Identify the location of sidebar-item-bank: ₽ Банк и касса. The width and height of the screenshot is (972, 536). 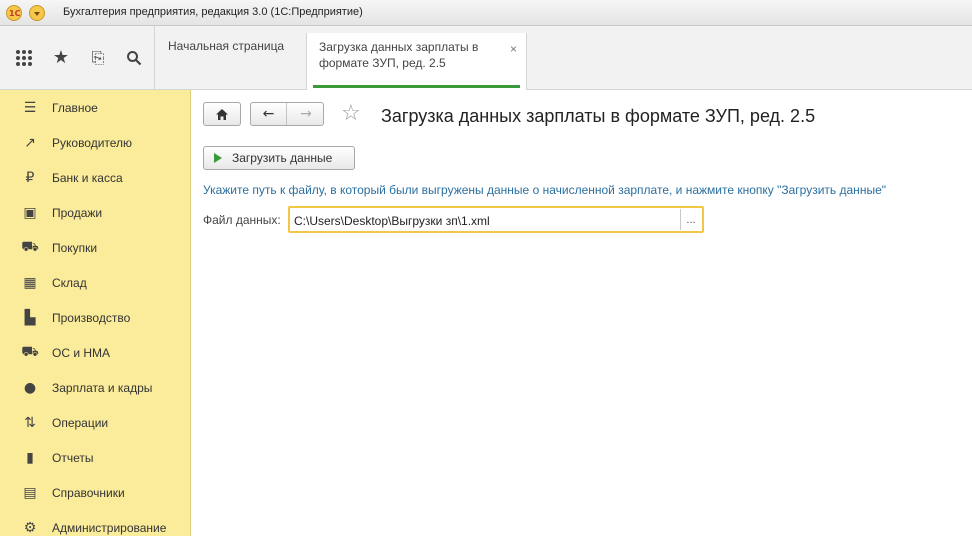
(95, 177).